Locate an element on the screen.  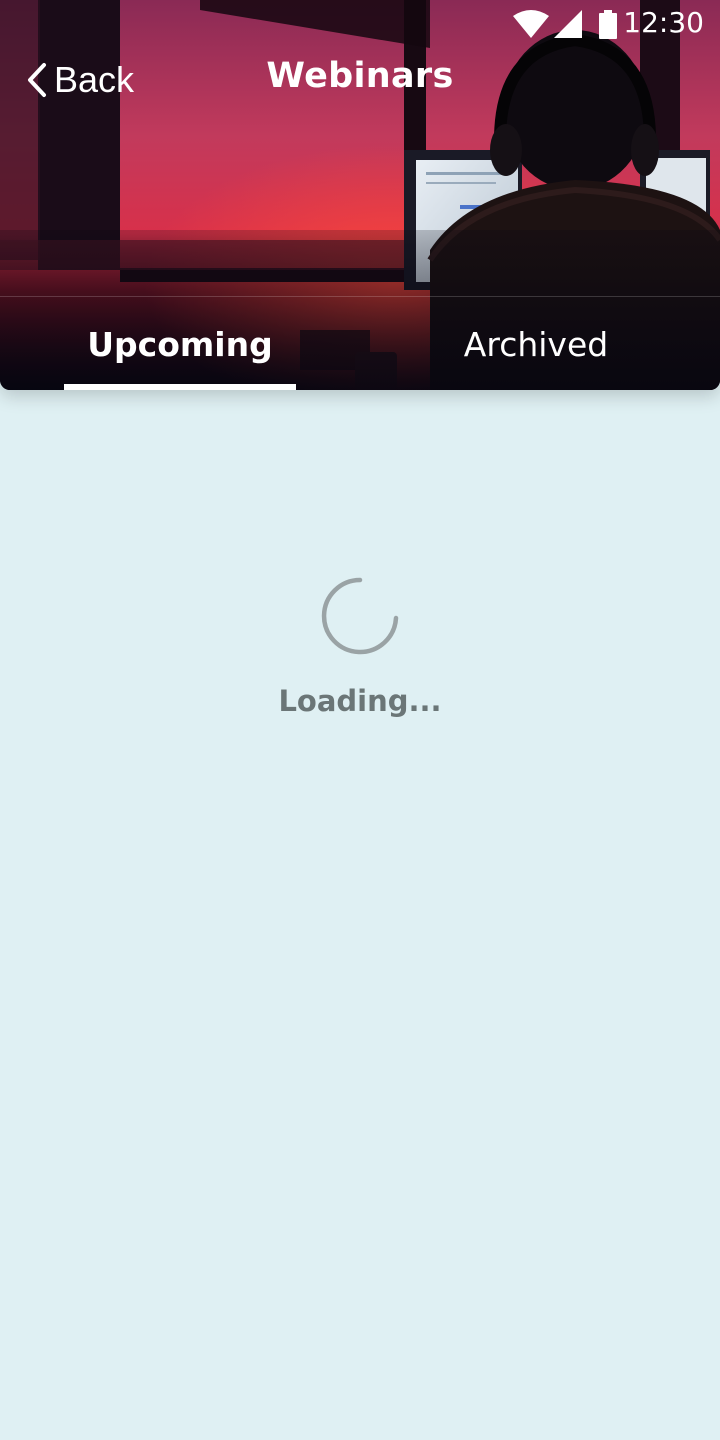
tab-archived: Archived is located at coordinates (536, 344).